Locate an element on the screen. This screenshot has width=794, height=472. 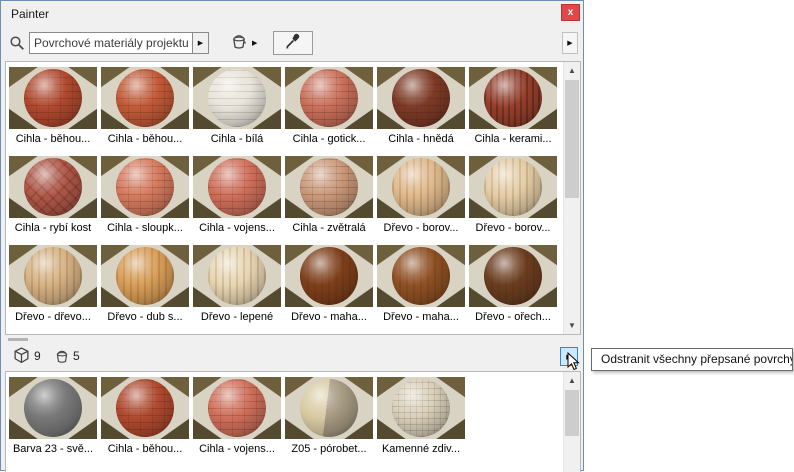
element-cube-icon is located at coordinates (21, 355).